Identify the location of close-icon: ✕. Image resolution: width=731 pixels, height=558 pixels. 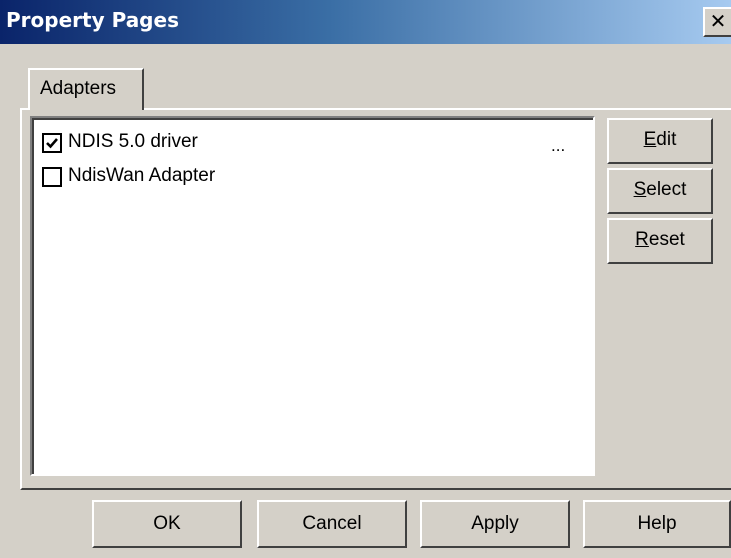
(718, 21).